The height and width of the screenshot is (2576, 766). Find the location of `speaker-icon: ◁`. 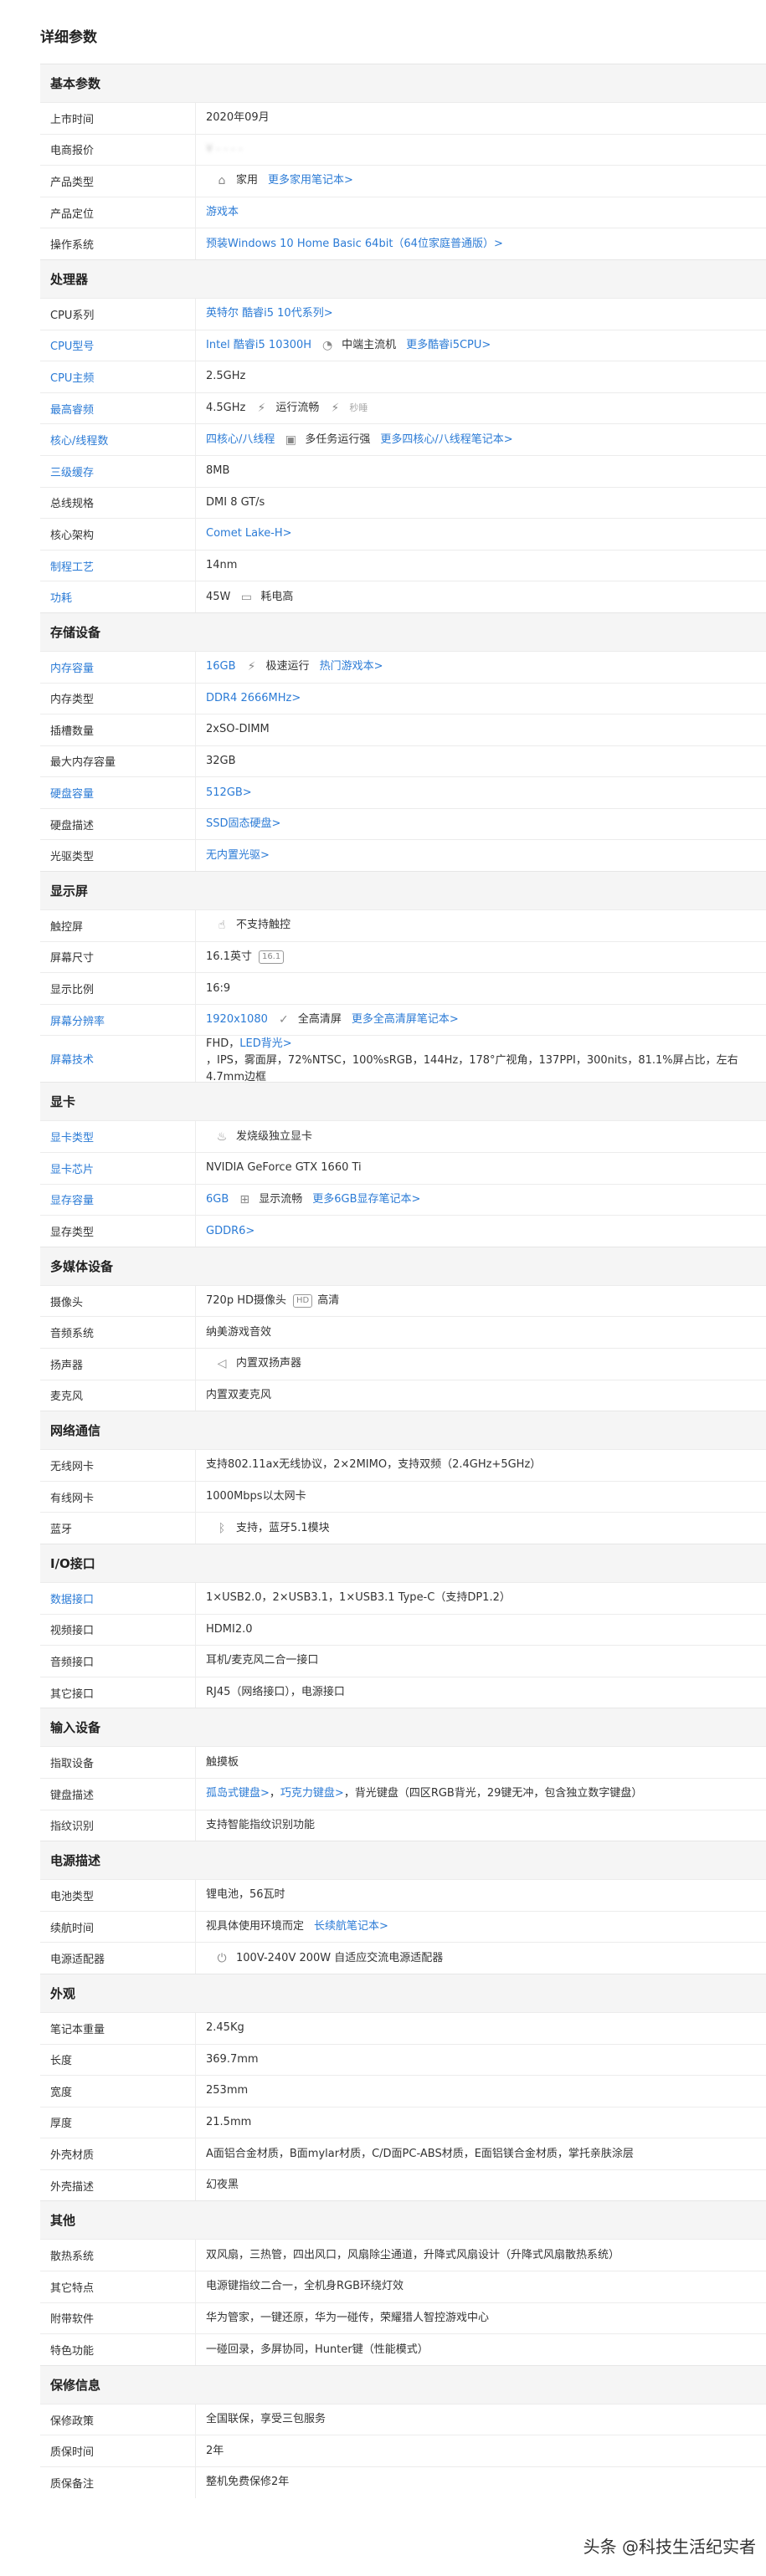

speaker-icon: ◁ is located at coordinates (222, 1364).